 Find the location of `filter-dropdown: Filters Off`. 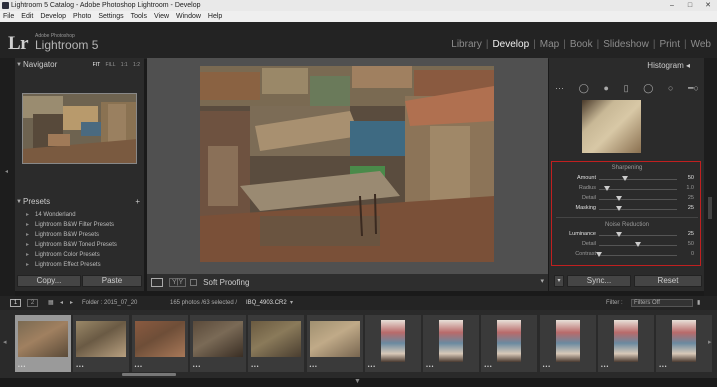

filter-dropdown: Filters Off is located at coordinates (662, 303).